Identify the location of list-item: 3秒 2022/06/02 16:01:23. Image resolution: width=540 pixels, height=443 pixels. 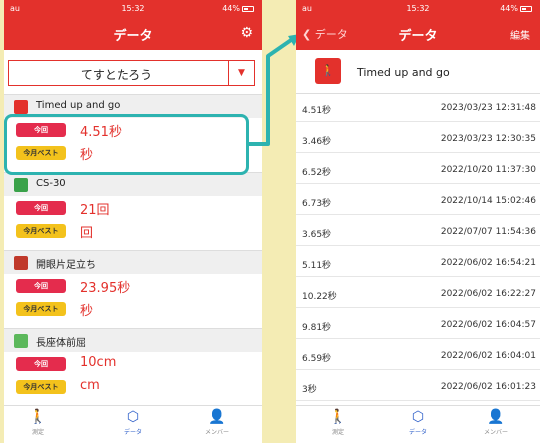
(418, 387).